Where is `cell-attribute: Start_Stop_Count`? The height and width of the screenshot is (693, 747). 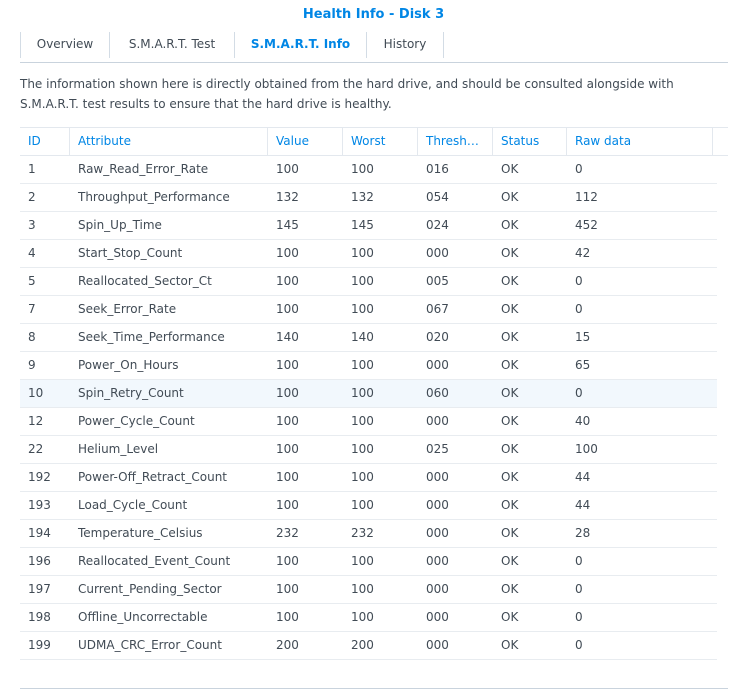 cell-attribute: Start_Stop_Count is located at coordinates (130, 253).